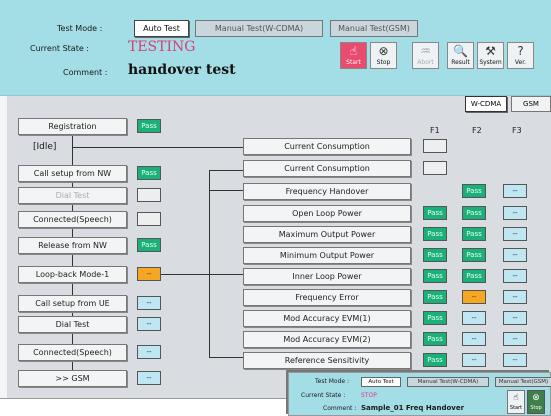  Describe the element at coordinates (460, 51) in the screenshot. I see `result-icon: 🔍` at that location.